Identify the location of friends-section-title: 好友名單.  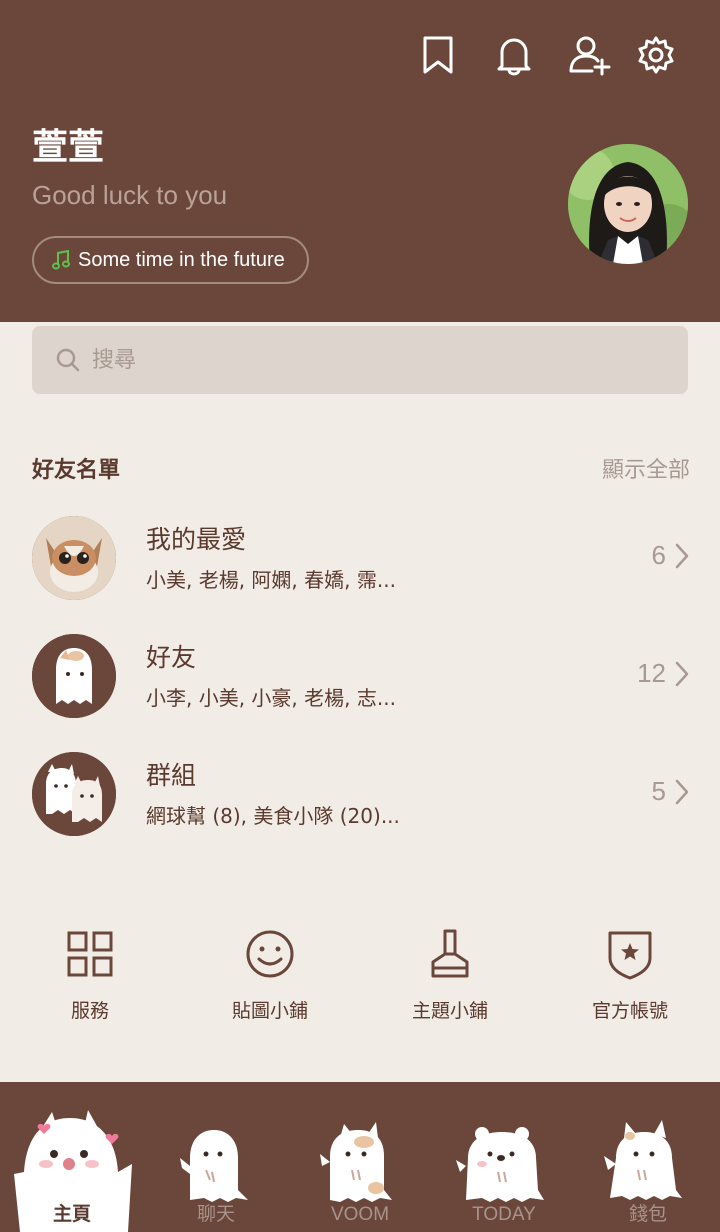
(76, 470).